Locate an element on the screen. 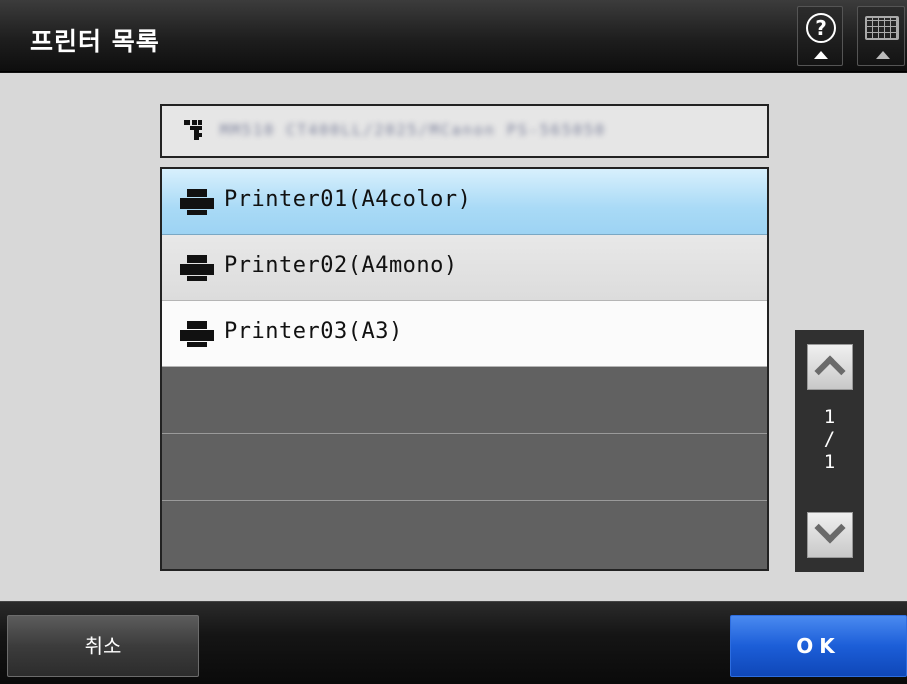 This screenshot has height=684, width=907. chevron-down-icon is located at coordinates (830, 528).